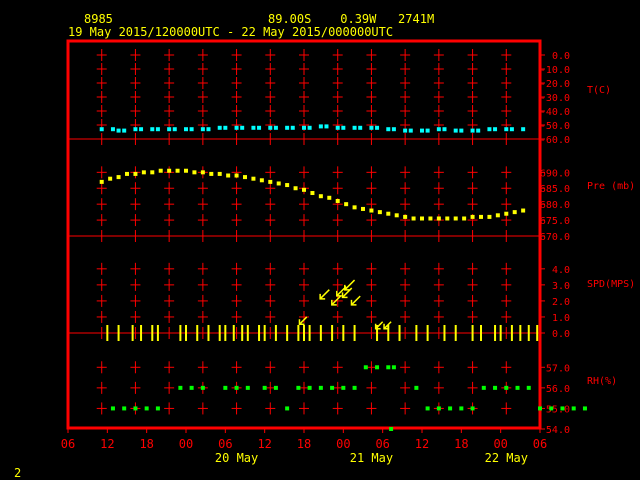 This screenshot has width=640, height=480. I want to click on y-tick-label: 680.0, so click(555, 205).